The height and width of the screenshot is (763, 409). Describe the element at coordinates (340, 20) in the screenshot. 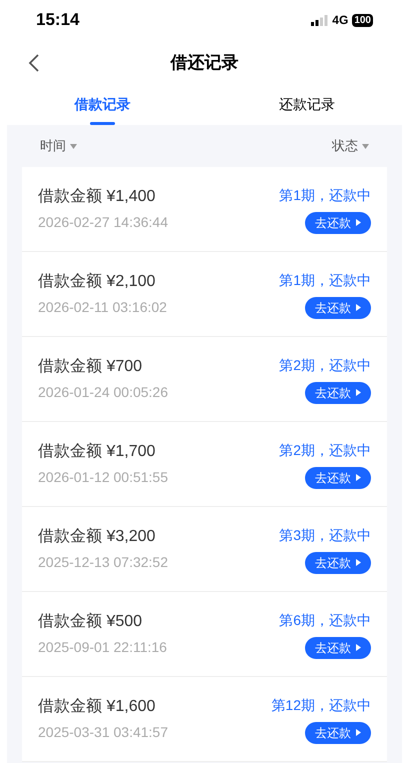

I see `network-label: 4G` at that location.